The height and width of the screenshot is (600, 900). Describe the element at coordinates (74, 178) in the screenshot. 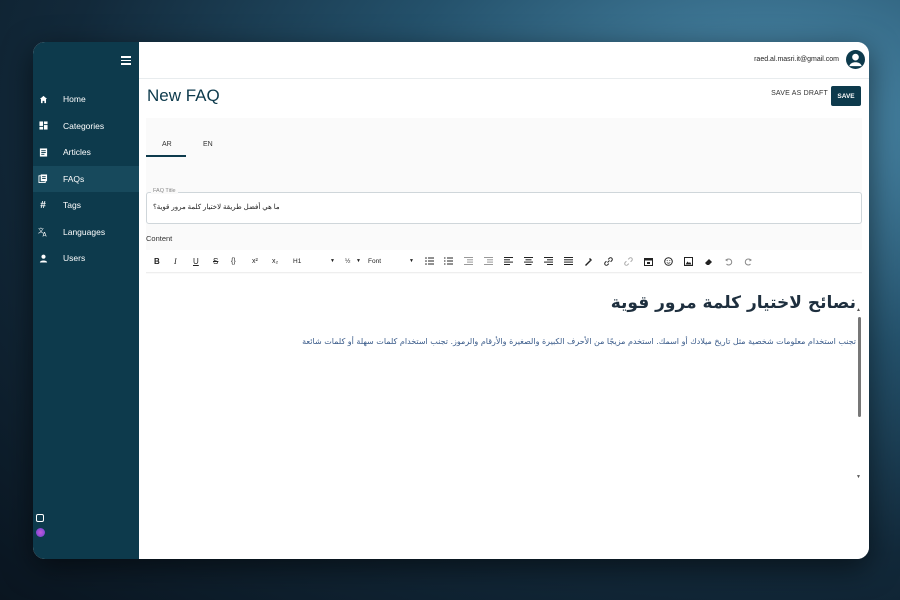

I see `sidebar-item-label: FAQs` at that location.